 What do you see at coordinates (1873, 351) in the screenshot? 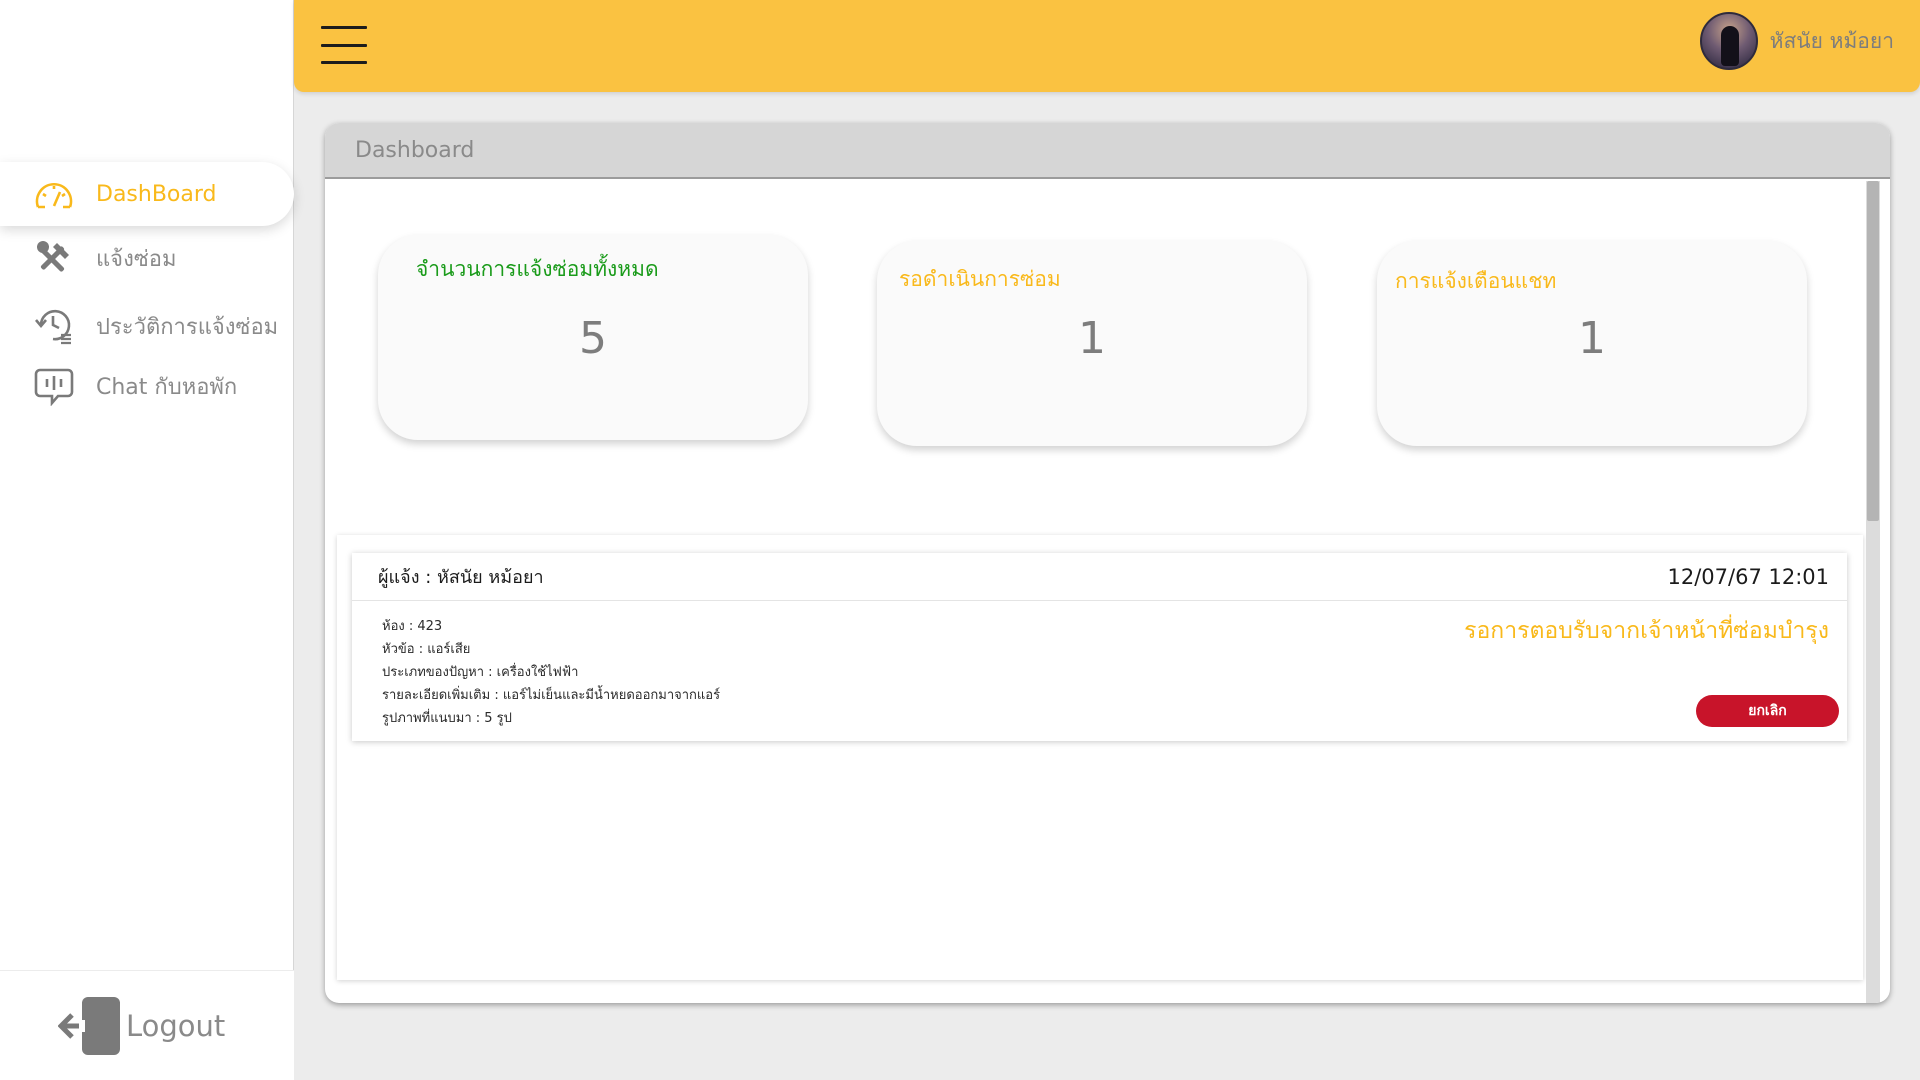
I see `scrollbar-thumb` at bounding box center [1873, 351].